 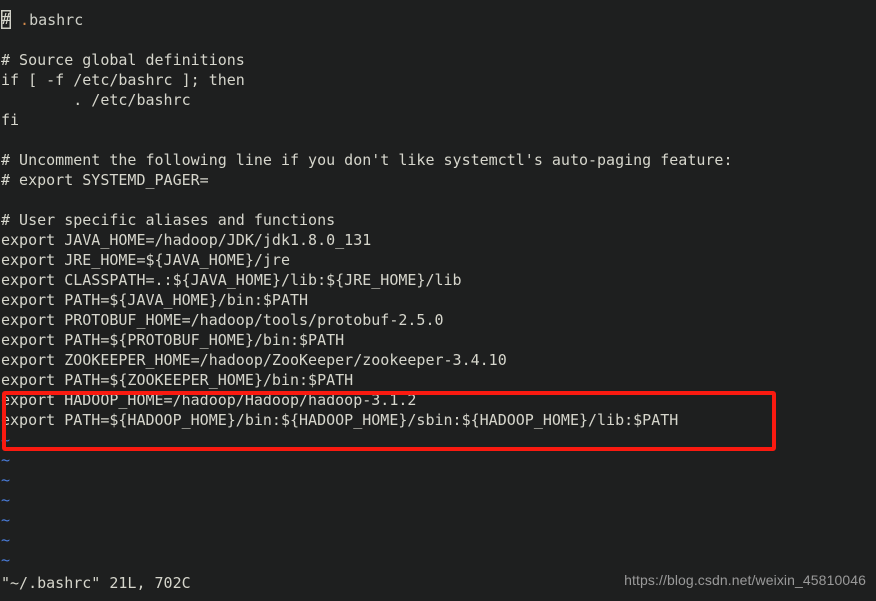 I want to click on editor-line-15: export PATH=${JAVA_HOME}/bin:$PATH, so click(x=438, y=300).